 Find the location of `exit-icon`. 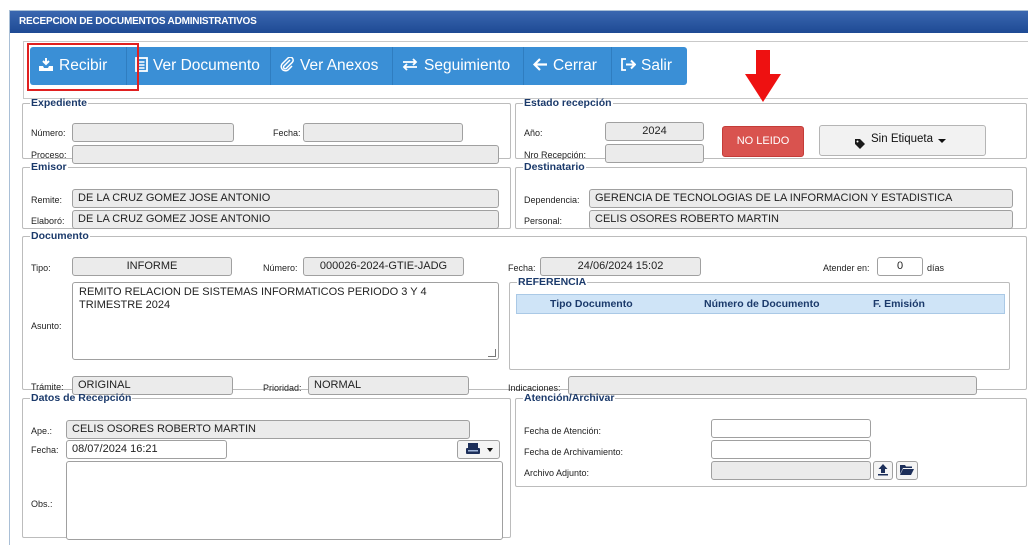

exit-icon is located at coordinates (628, 66).